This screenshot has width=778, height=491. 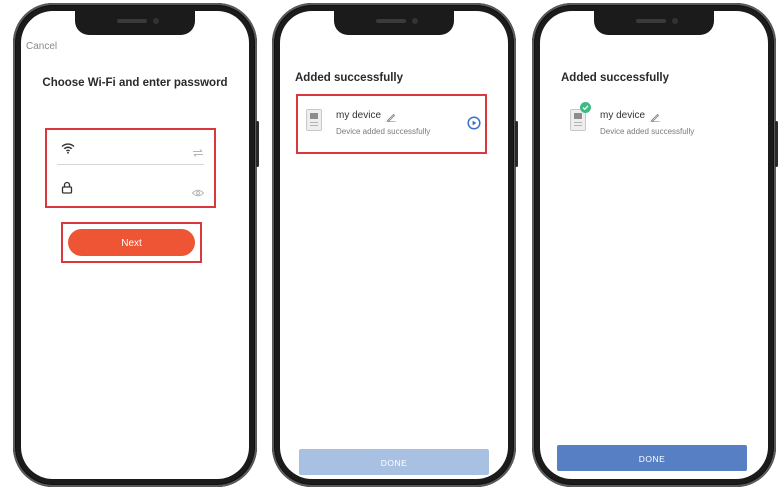 I want to click on page-title: Choose Wi-Fi and enter password, so click(x=135, y=83).